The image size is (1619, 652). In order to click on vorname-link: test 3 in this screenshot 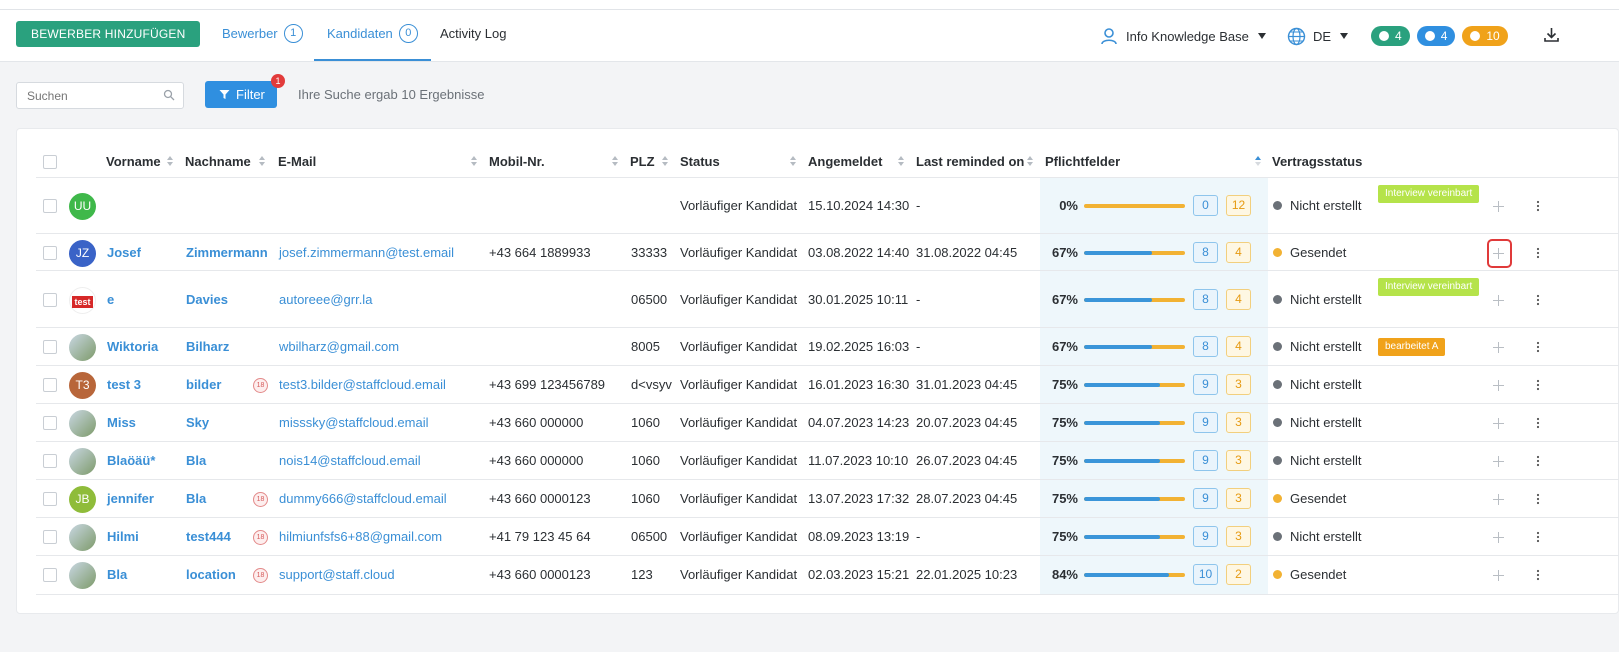, I will do `click(124, 384)`.